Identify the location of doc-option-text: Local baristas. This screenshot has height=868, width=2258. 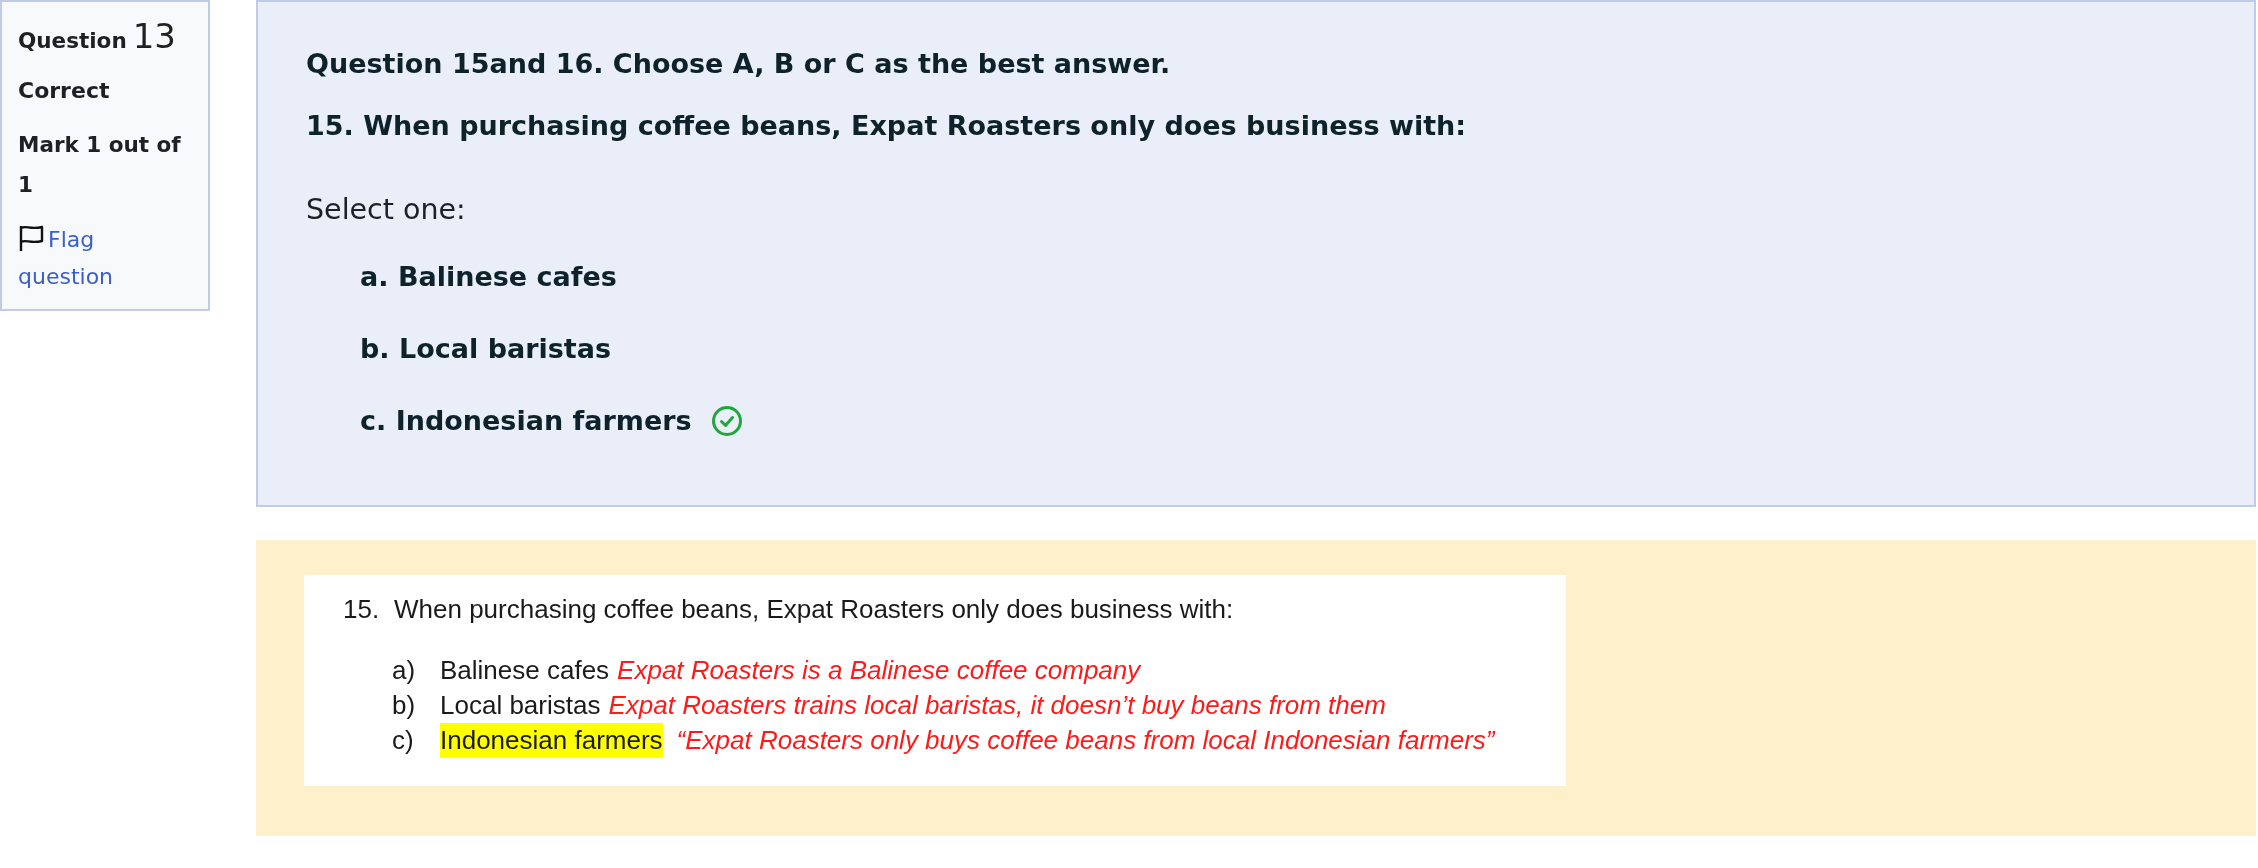
(520, 705).